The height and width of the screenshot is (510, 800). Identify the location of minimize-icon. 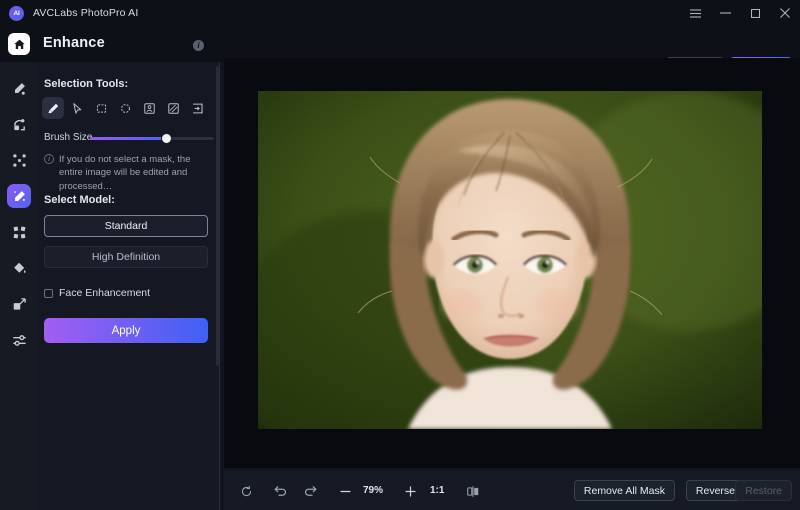
(725, 13).